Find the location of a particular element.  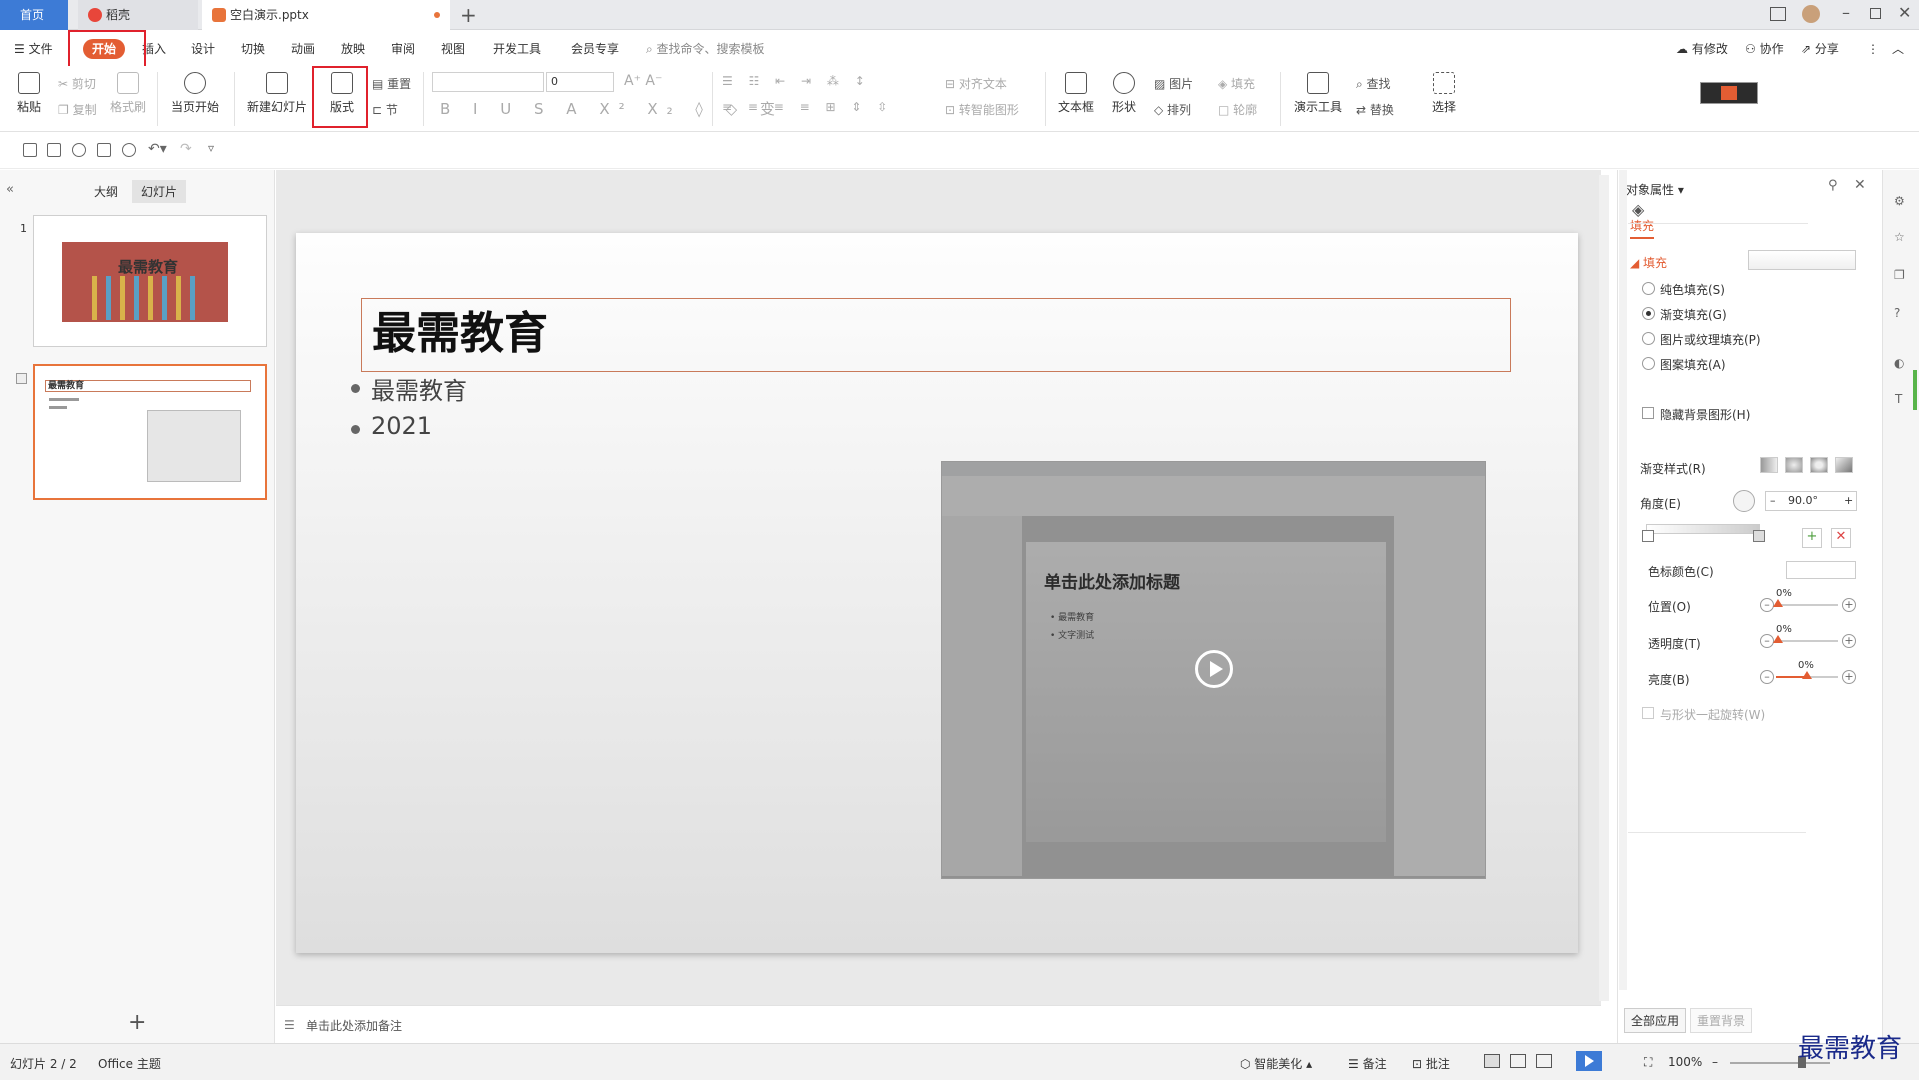

notes-pane: ☰ 单击此处添加备注 is located at coordinates (938, 1024).